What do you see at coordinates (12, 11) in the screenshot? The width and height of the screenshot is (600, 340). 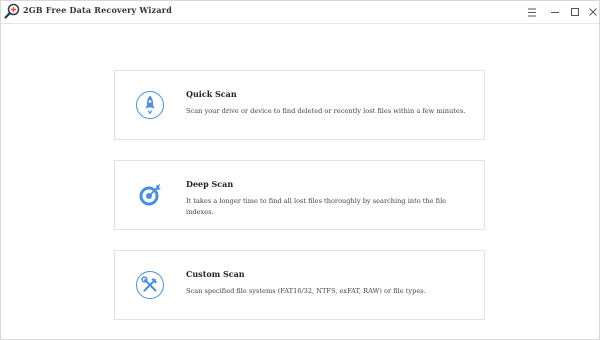 I see `magnifier-plus-icon` at bounding box center [12, 11].